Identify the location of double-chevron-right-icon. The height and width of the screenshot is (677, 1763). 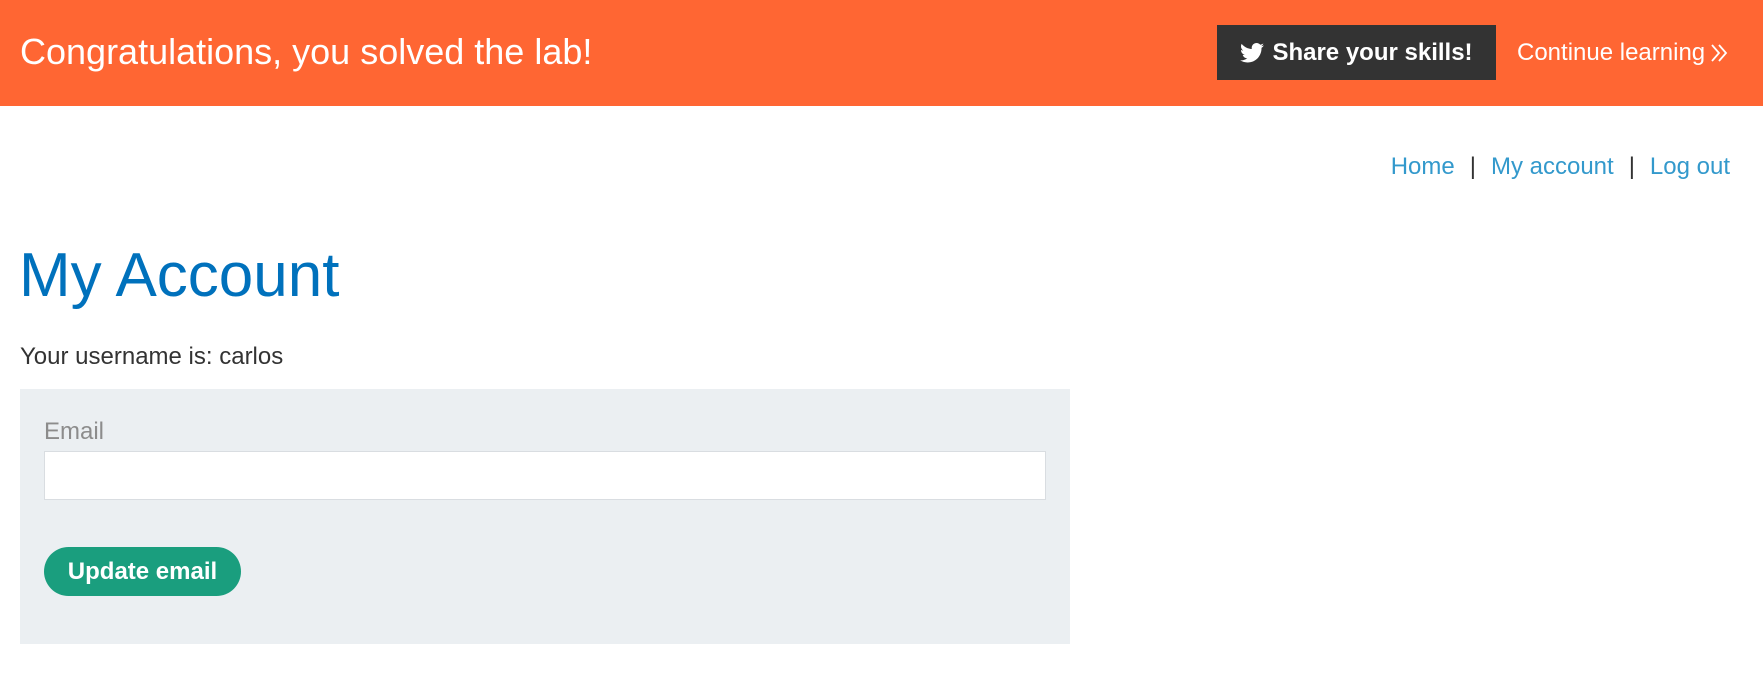
(1719, 53).